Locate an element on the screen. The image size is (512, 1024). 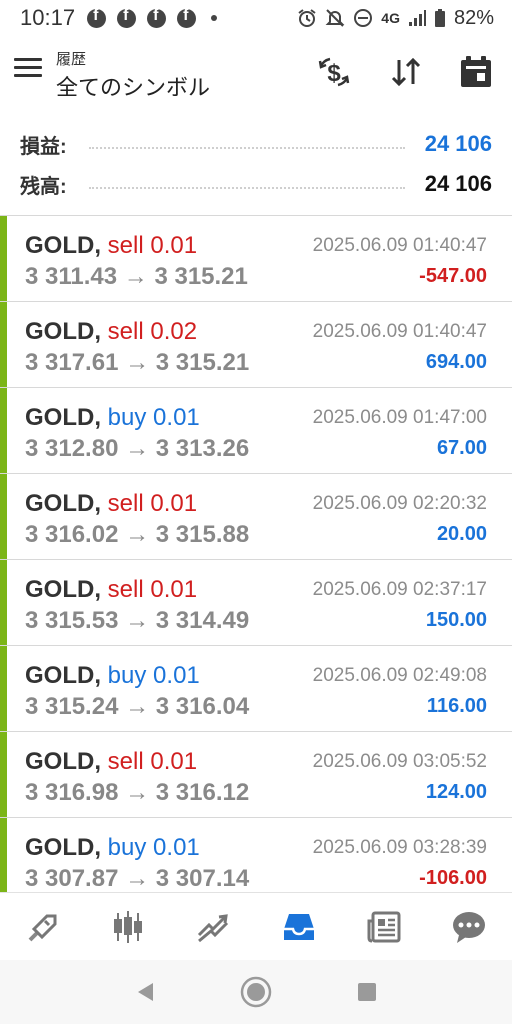
quotes-icon is located at coordinates (43, 927).